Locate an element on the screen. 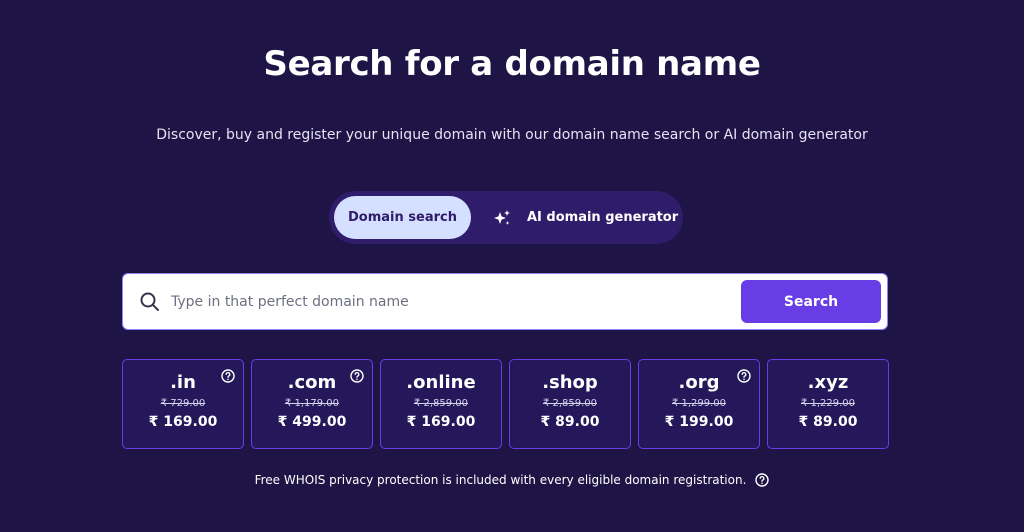 Image resolution: width=1024 pixels, height=532 pixels. tld-card-in: .in ₹ 729.00 ₹ 169.00 is located at coordinates (183, 404).